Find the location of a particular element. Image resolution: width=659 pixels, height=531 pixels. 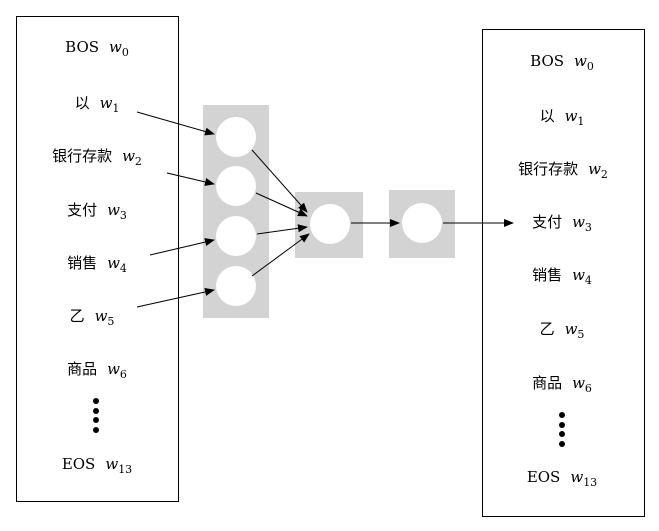

edge-w1-to-node1 is located at coordinates (175, 123).